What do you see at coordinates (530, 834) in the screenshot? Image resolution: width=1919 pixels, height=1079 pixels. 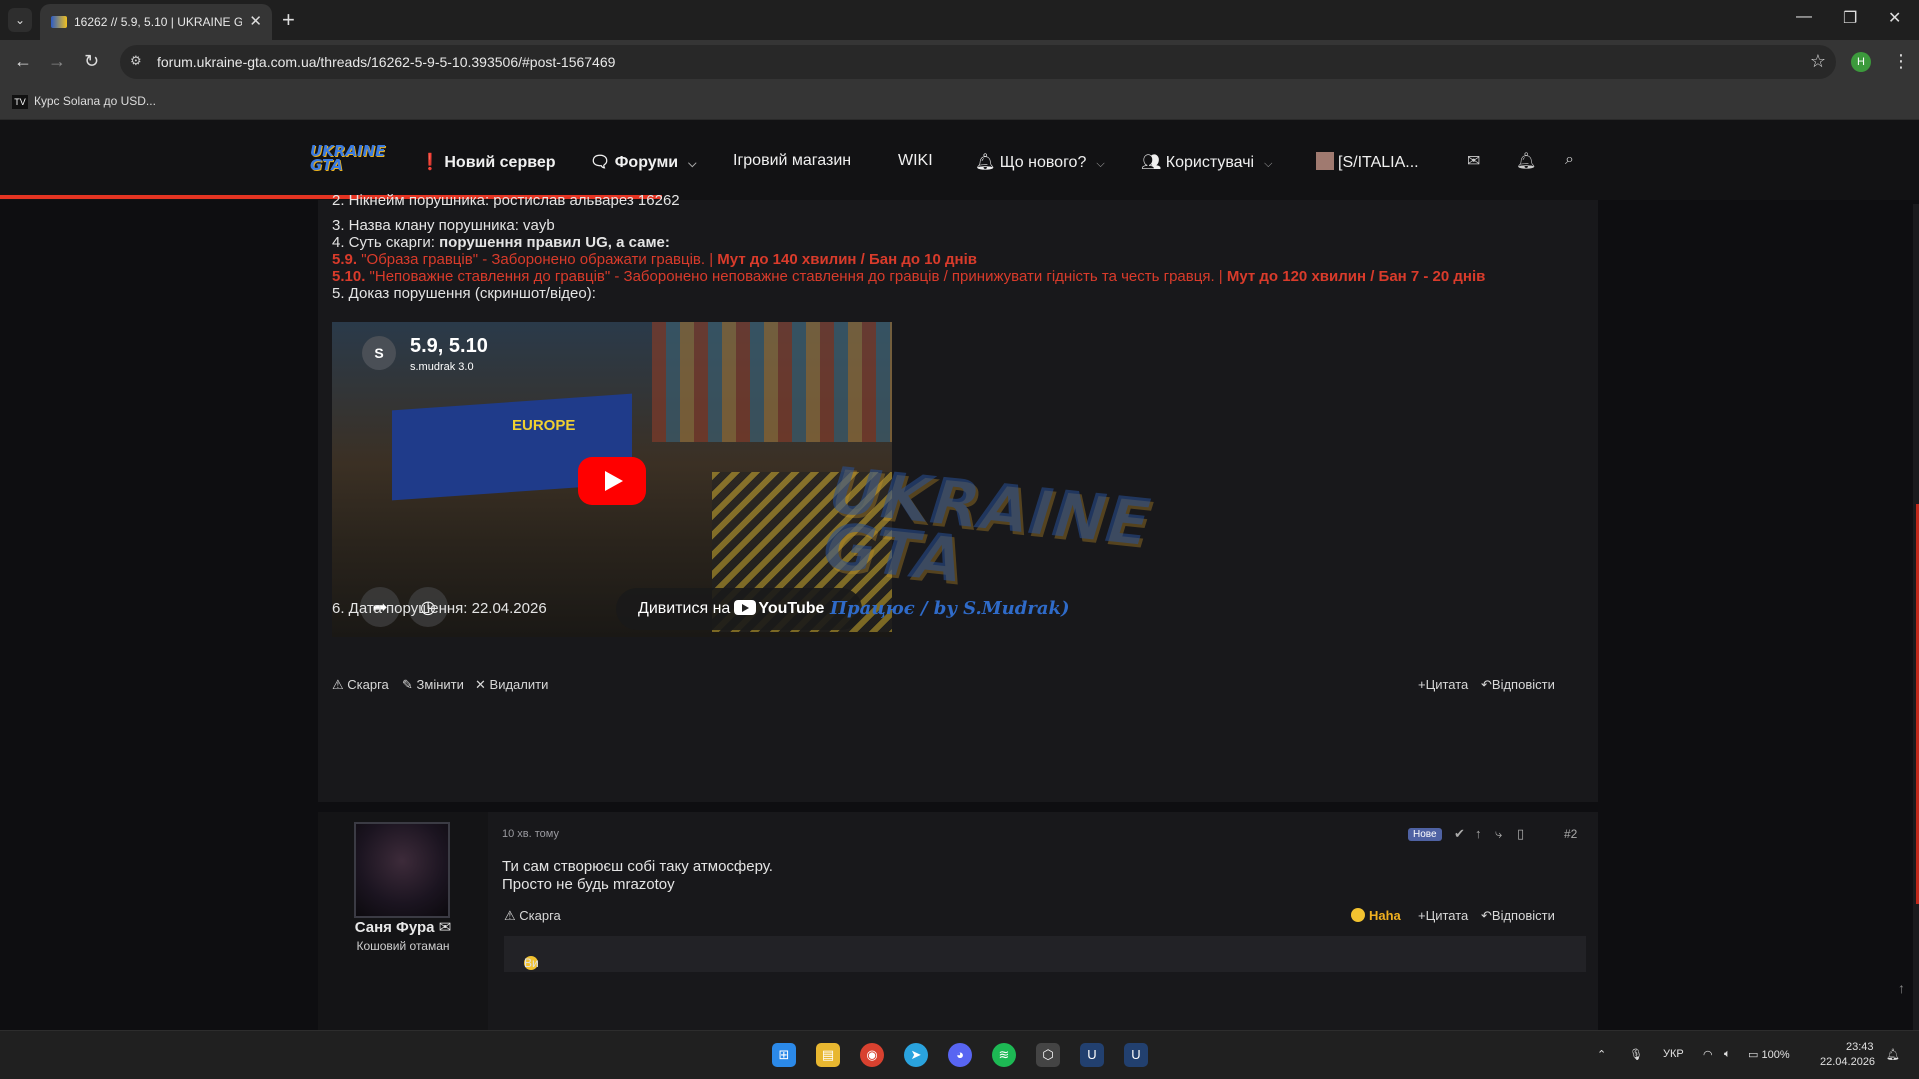 I see `post-time: 10 хв. тому` at bounding box center [530, 834].